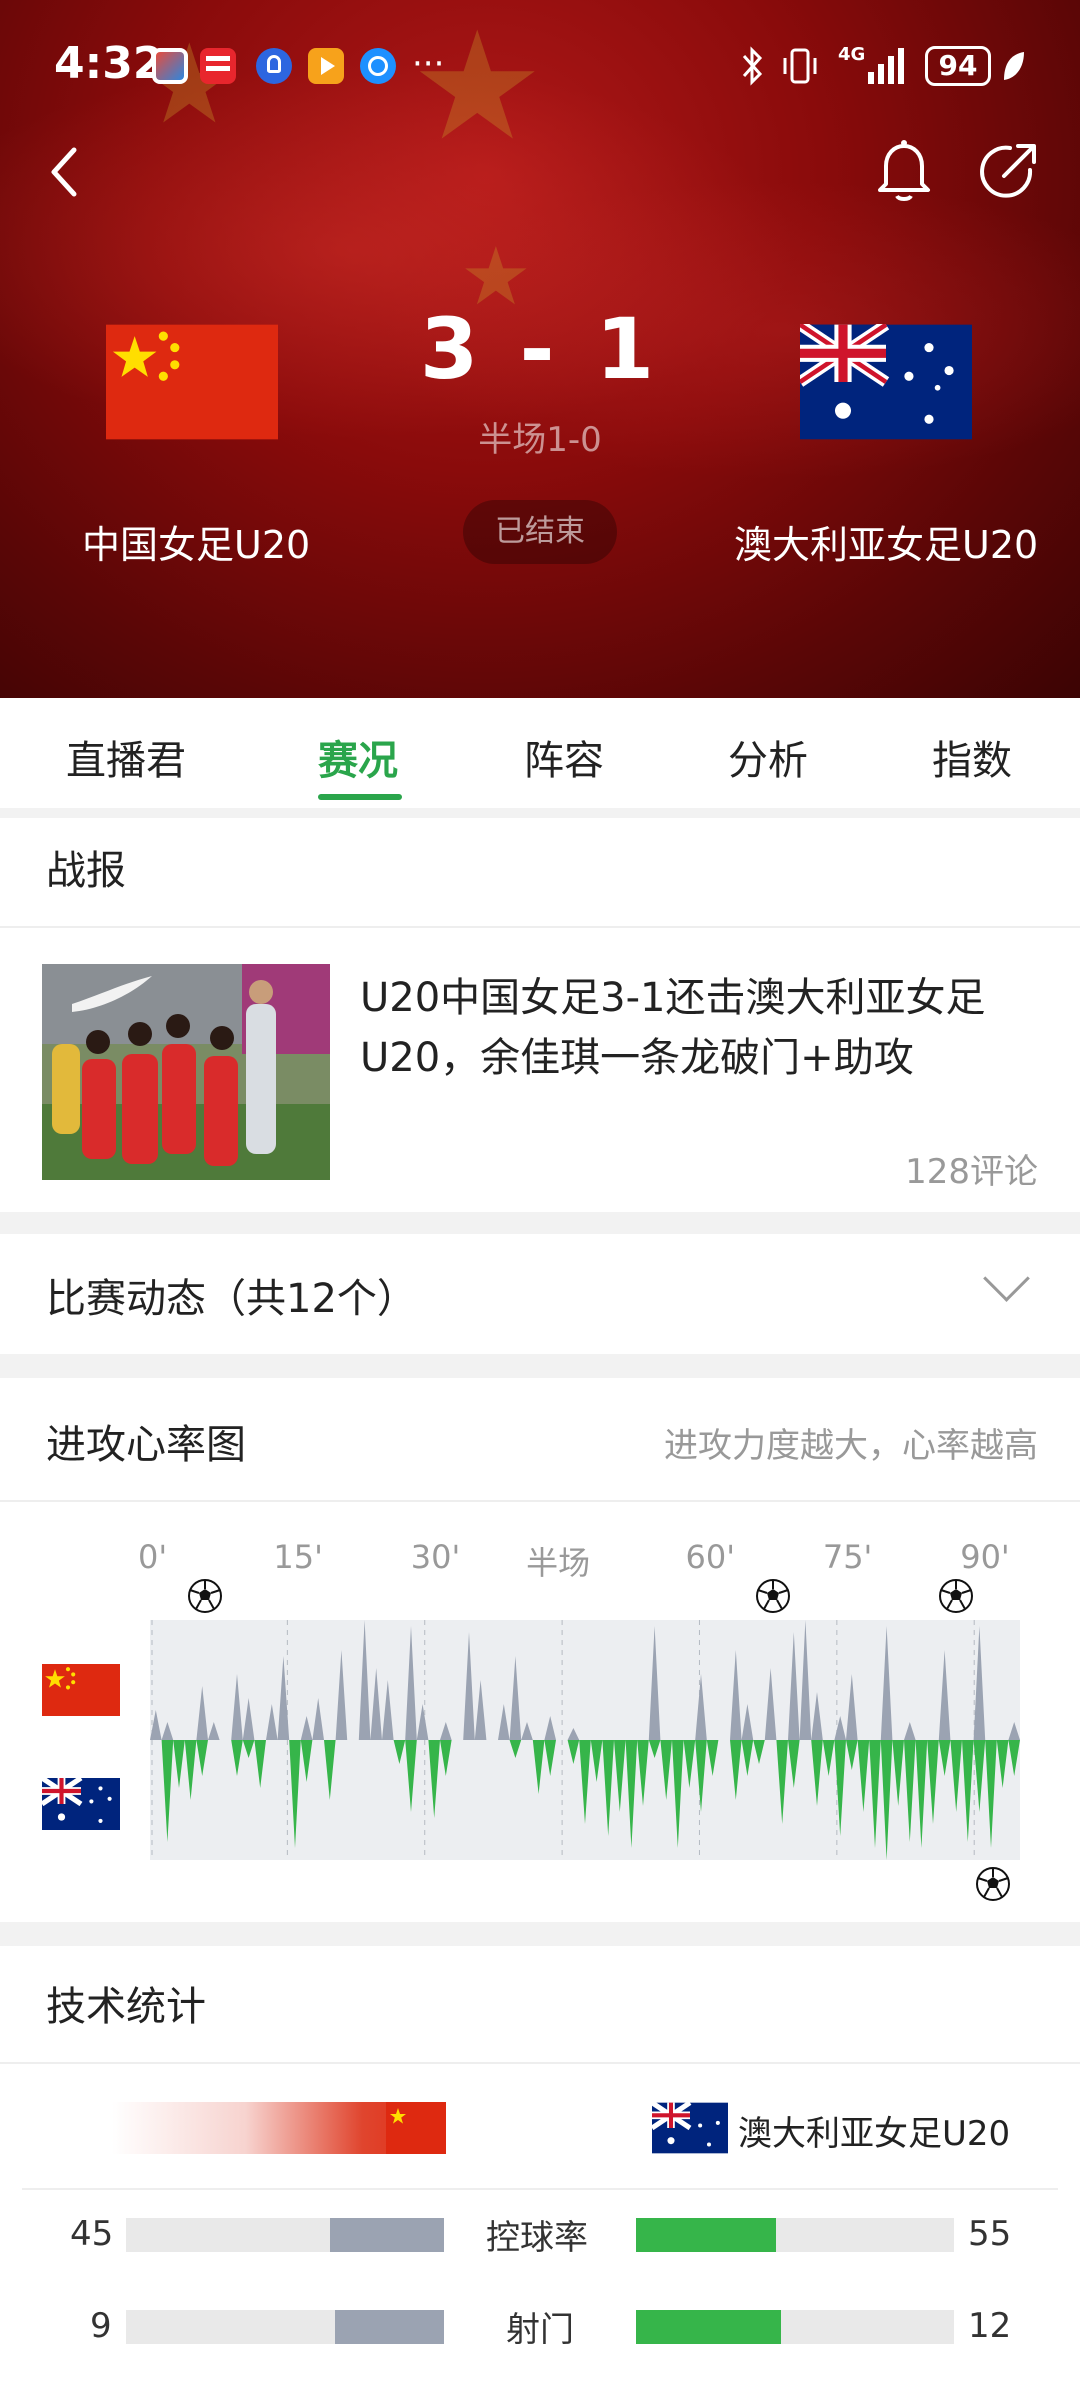 The image size is (1080, 2388). I want to click on bluetooth-icon, so click(752, 66).